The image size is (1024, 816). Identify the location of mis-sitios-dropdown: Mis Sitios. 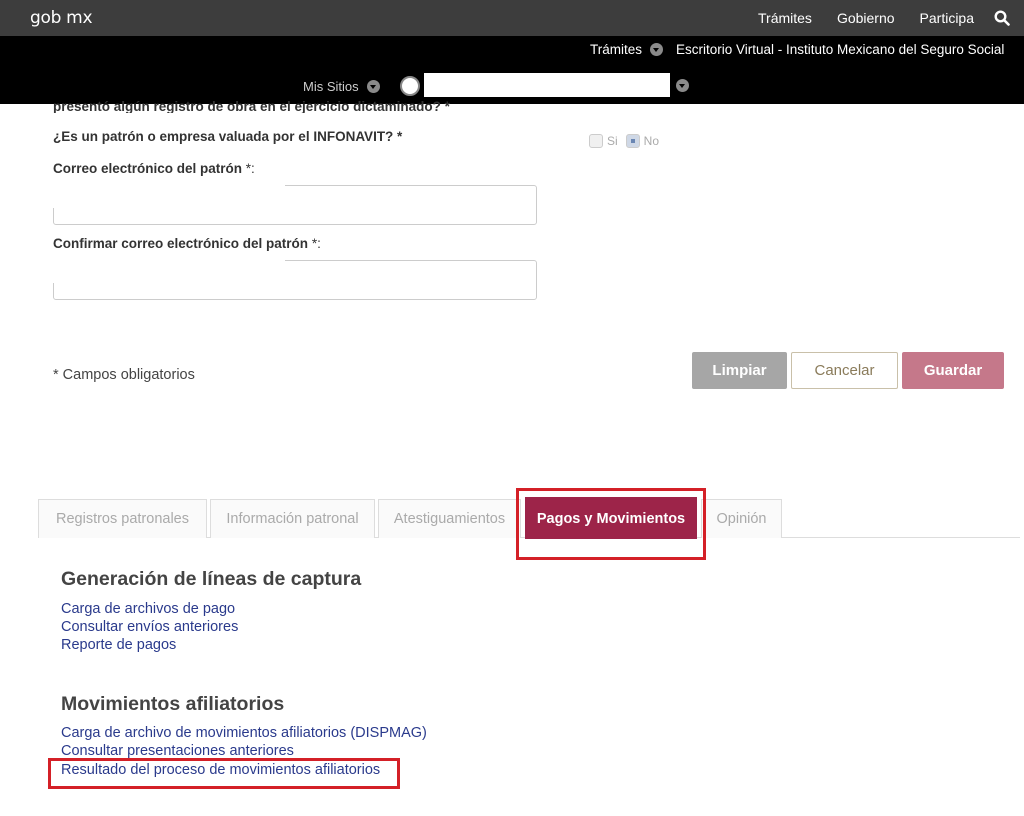
(341, 86).